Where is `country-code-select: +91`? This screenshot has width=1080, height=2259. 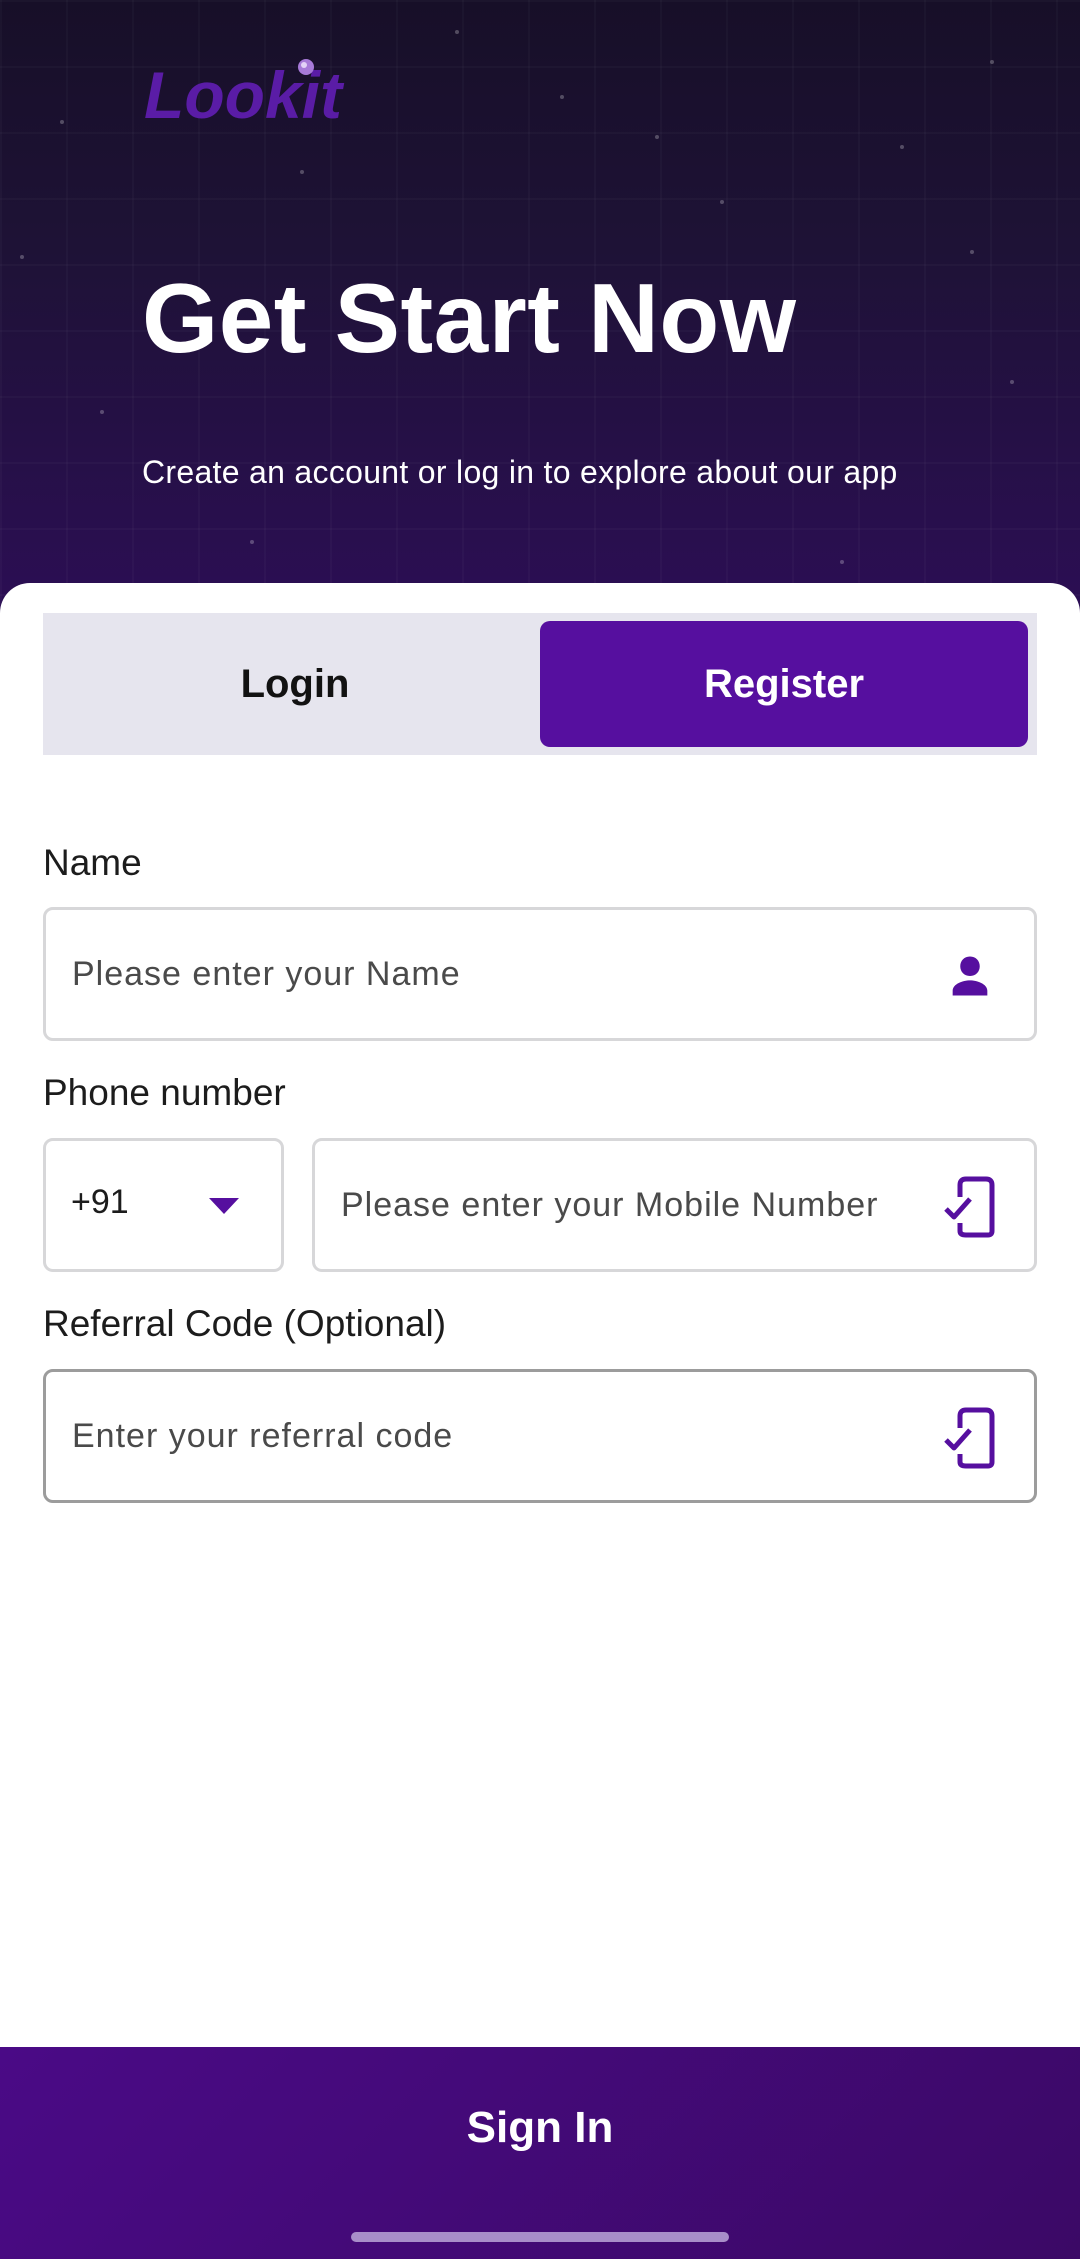 country-code-select: +91 is located at coordinates (163, 1205).